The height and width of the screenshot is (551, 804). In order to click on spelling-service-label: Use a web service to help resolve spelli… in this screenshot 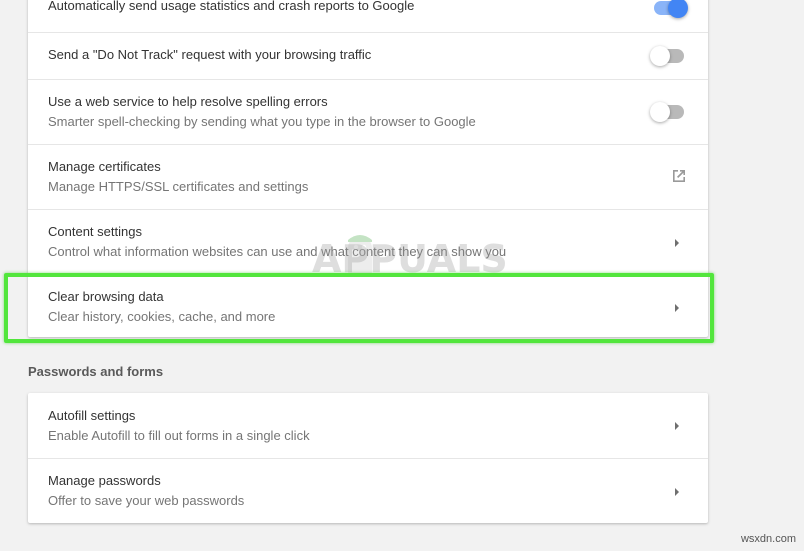, I will do `click(188, 101)`.